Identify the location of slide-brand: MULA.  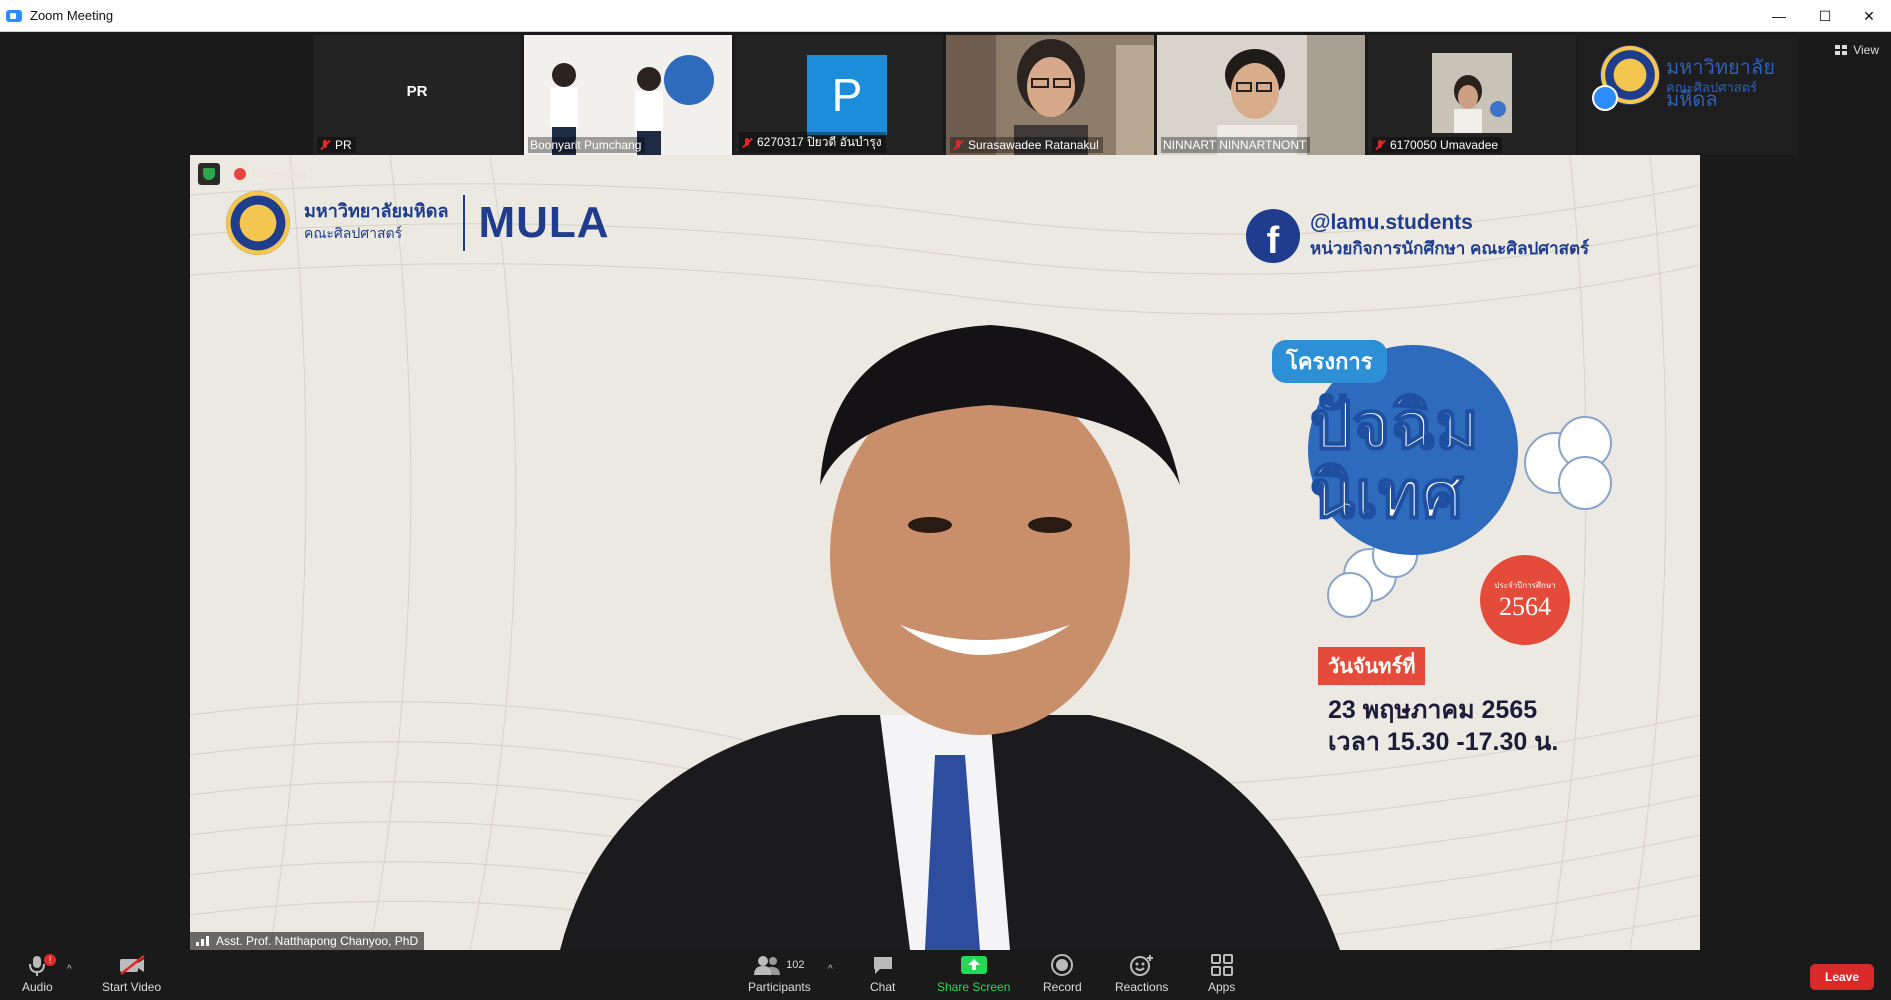
(544, 222).